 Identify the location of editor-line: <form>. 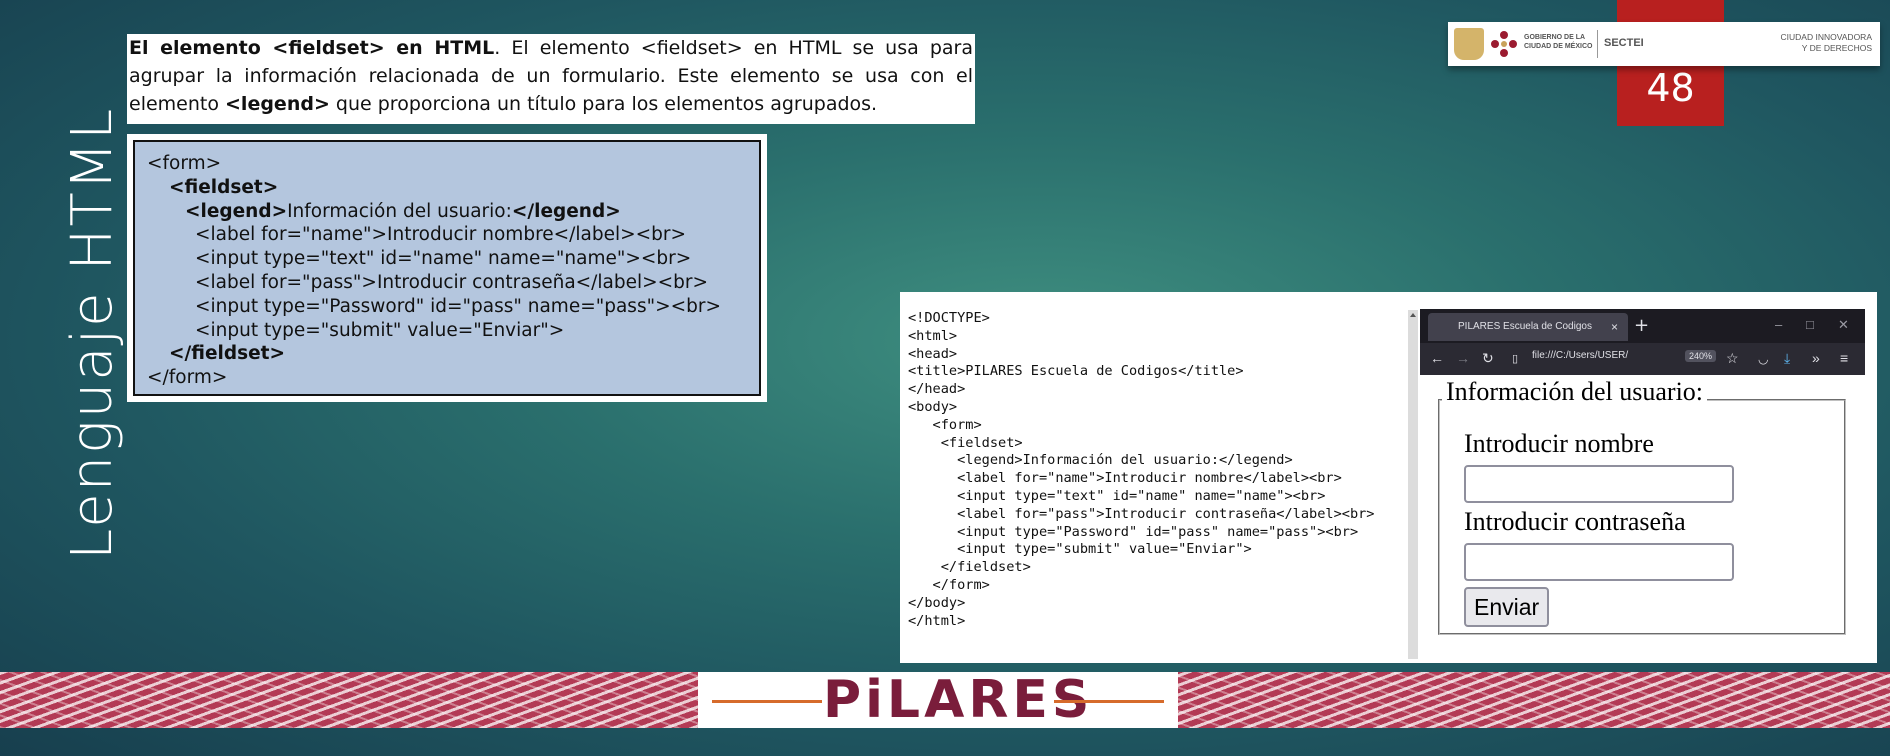
(945, 424).